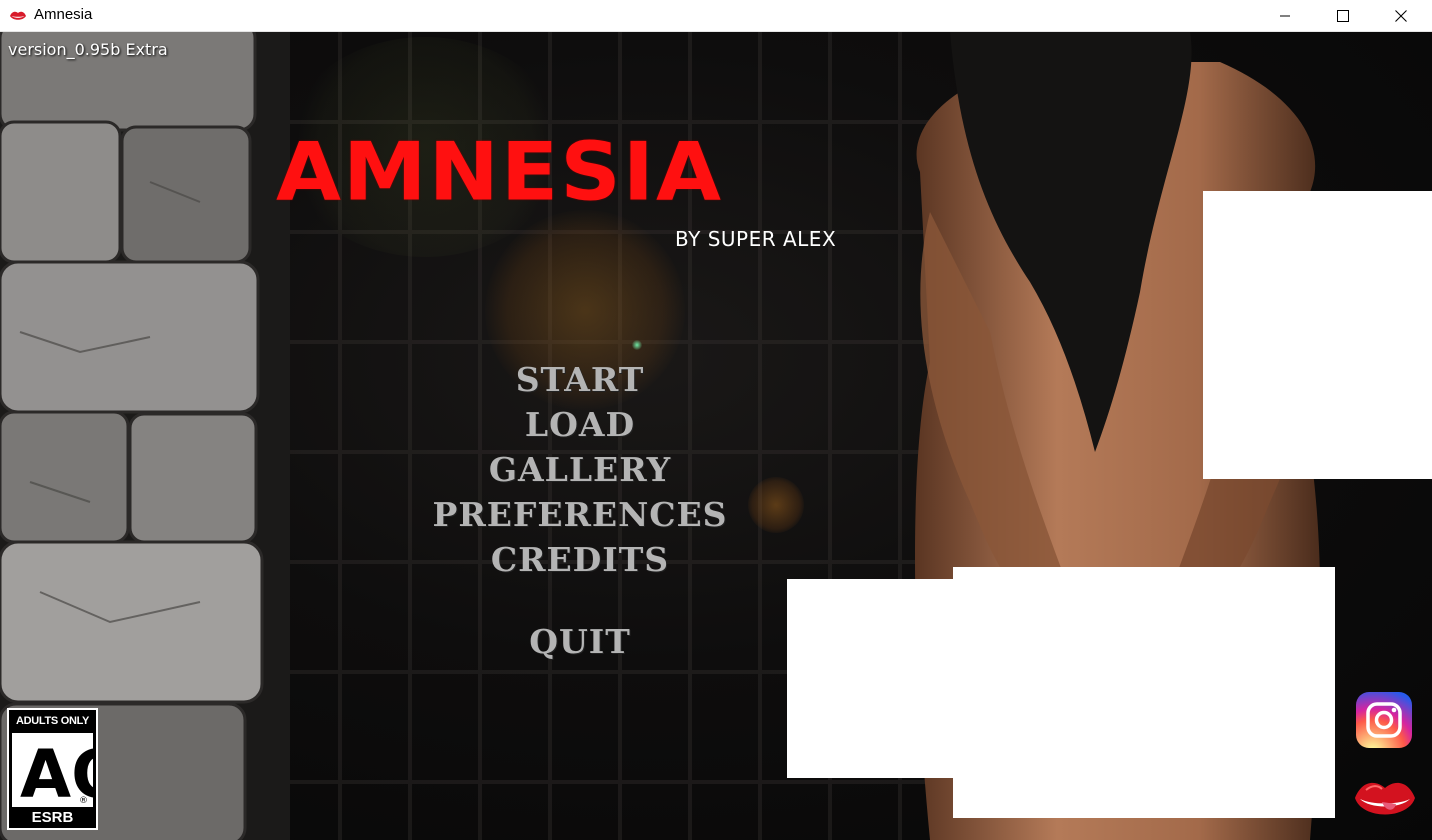  What do you see at coordinates (69, 773) in the screenshot?
I see `esrb-ao-mark: AO ®` at bounding box center [69, 773].